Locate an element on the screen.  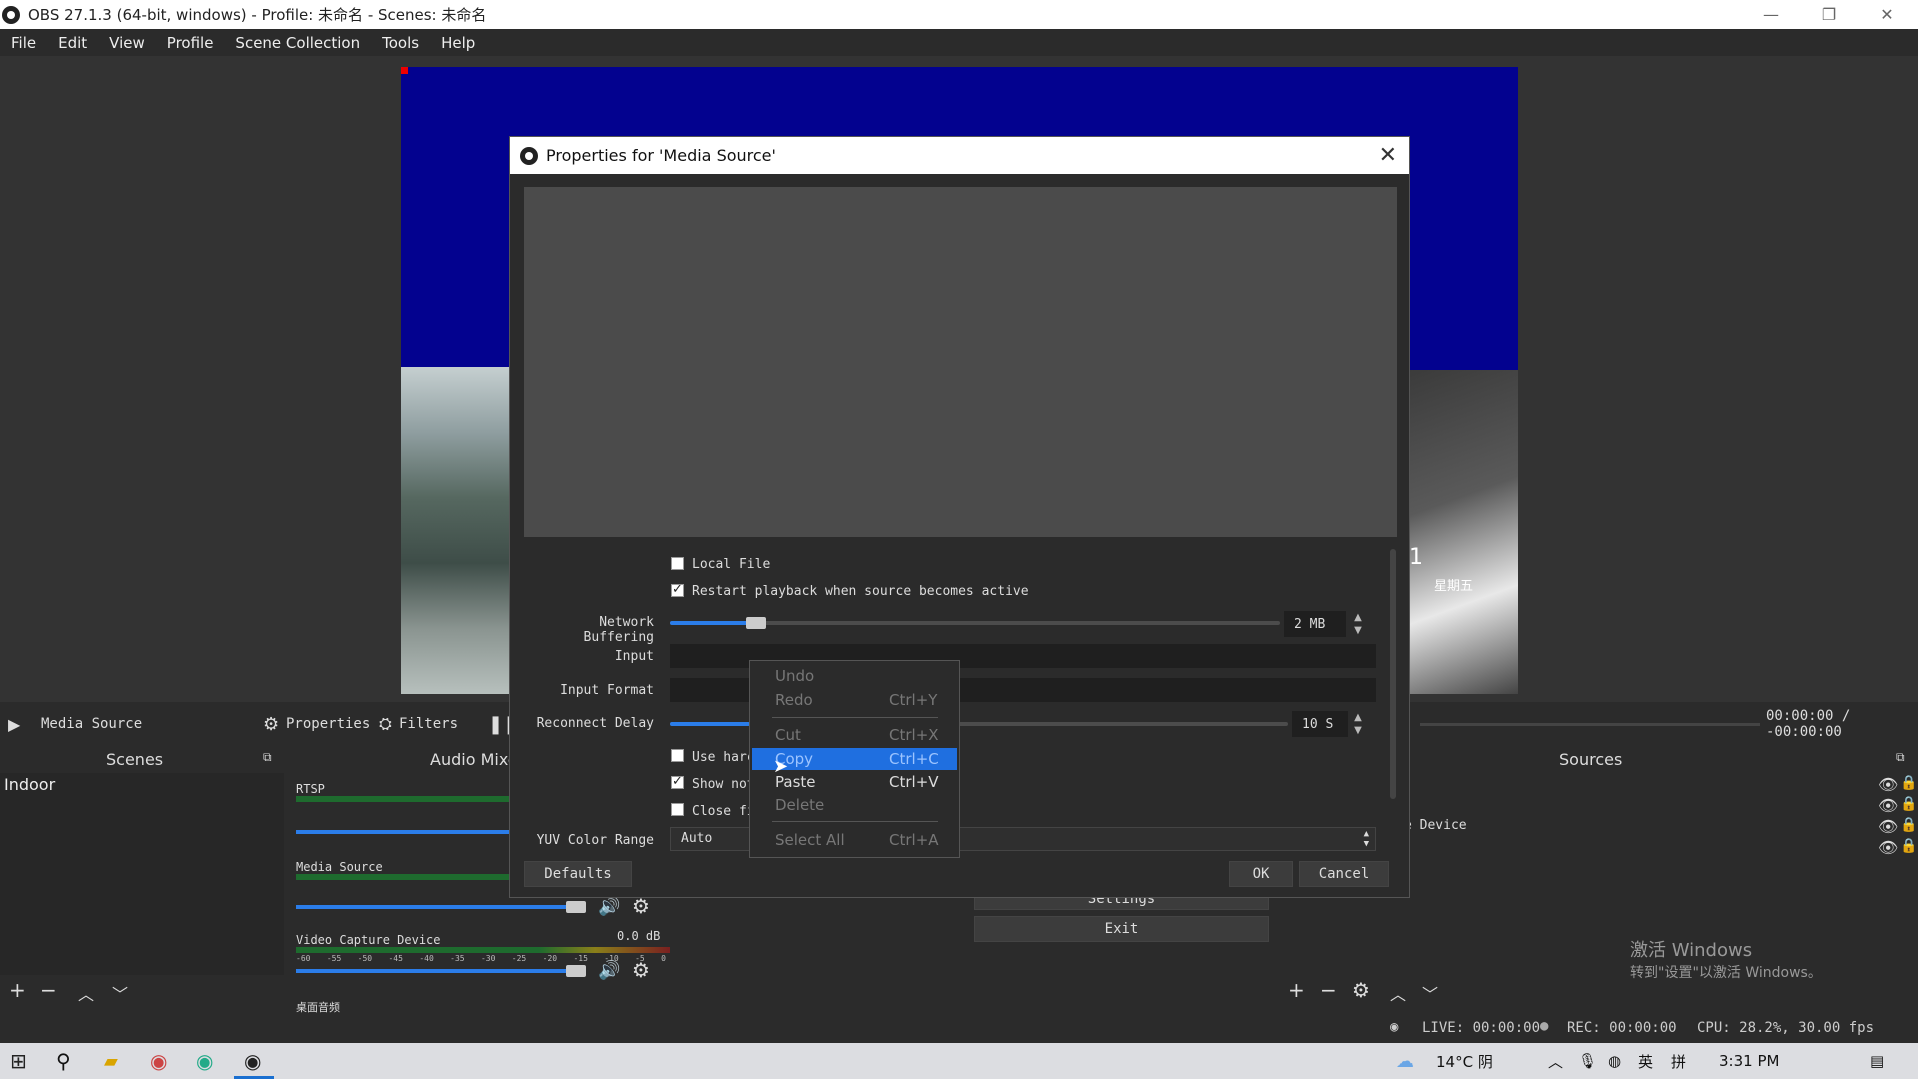
menu-help: Help is located at coordinates (458, 43).